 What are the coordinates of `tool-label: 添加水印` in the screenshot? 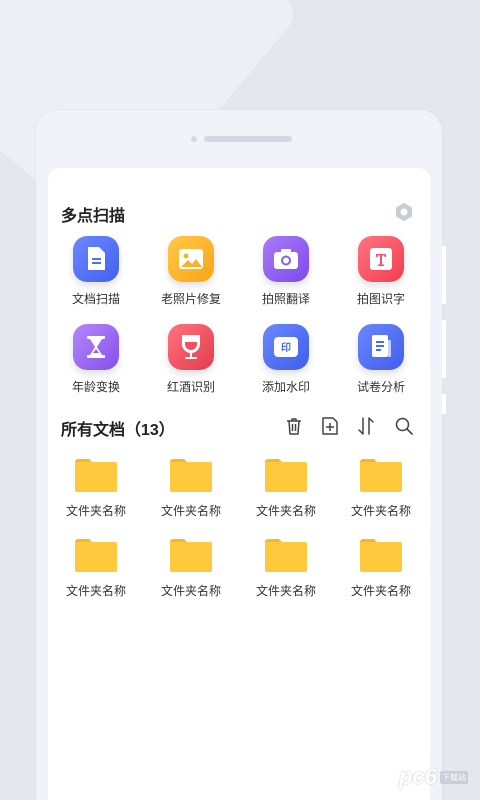 It's located at (285, 387).